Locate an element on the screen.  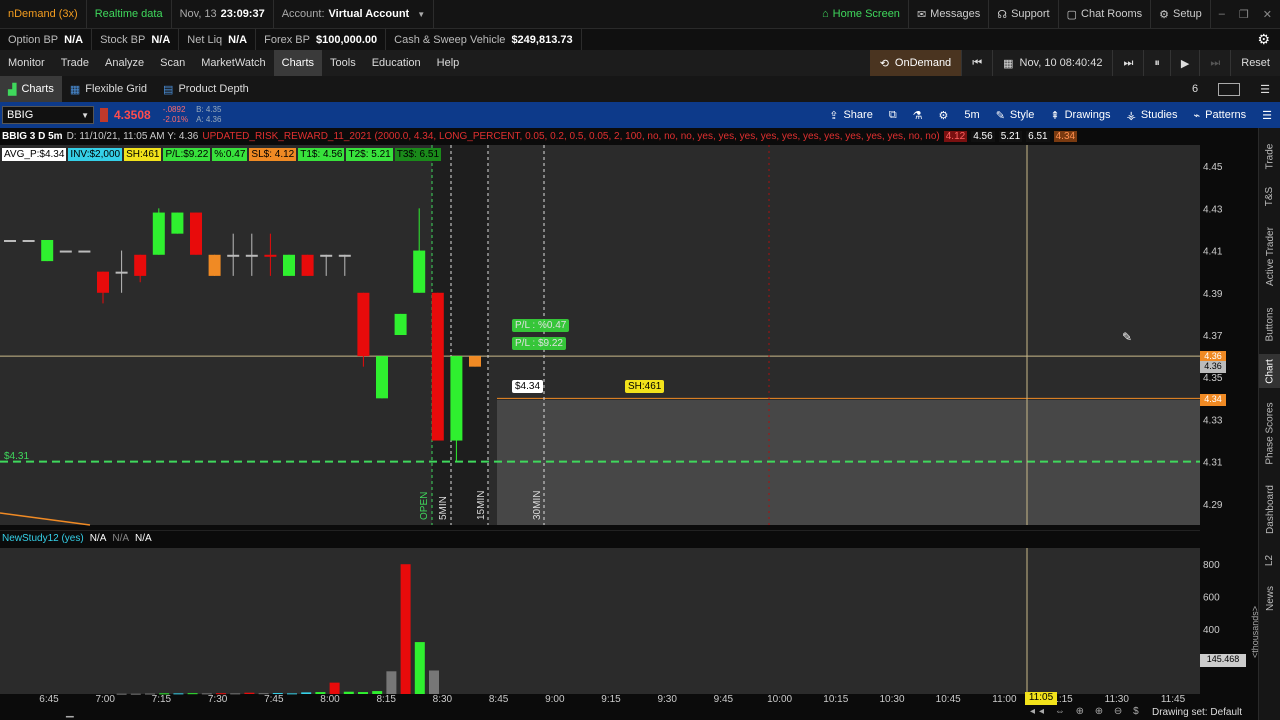
ondemand-datetime-value: Nov, 10 08:40:42 is located at coordinates (1061, 63).